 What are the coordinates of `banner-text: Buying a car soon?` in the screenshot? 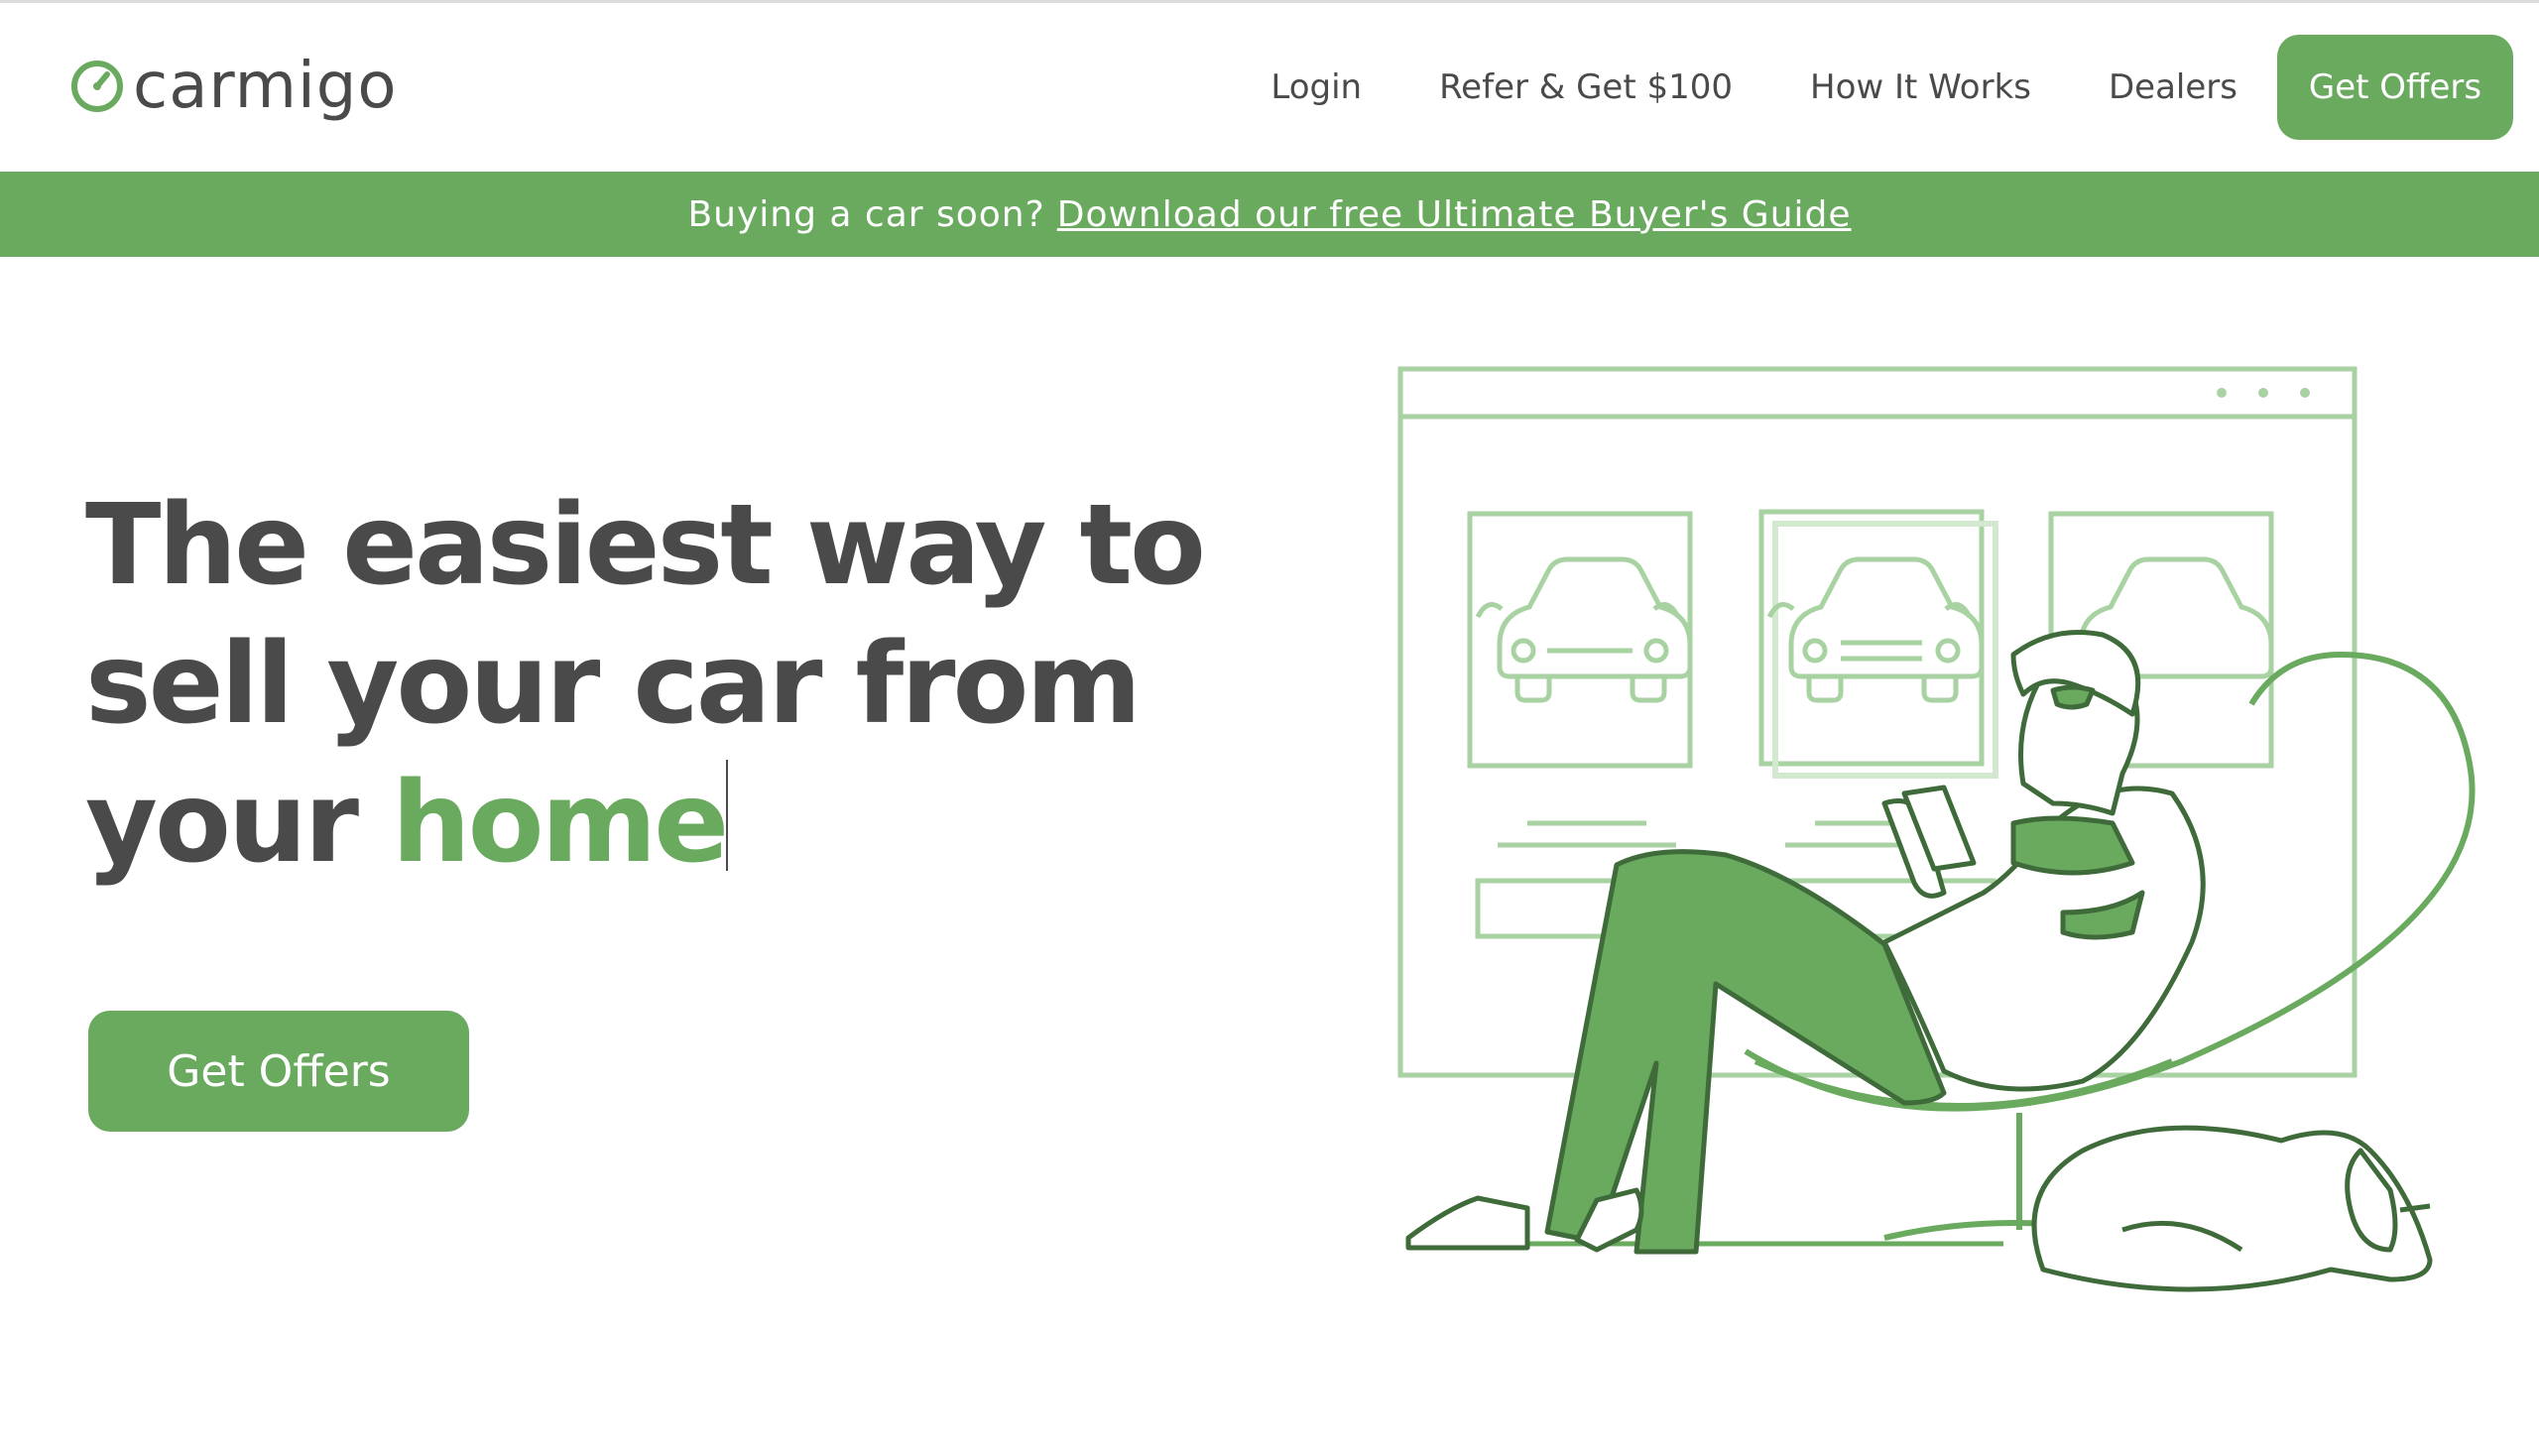 It's located at (866, 214).